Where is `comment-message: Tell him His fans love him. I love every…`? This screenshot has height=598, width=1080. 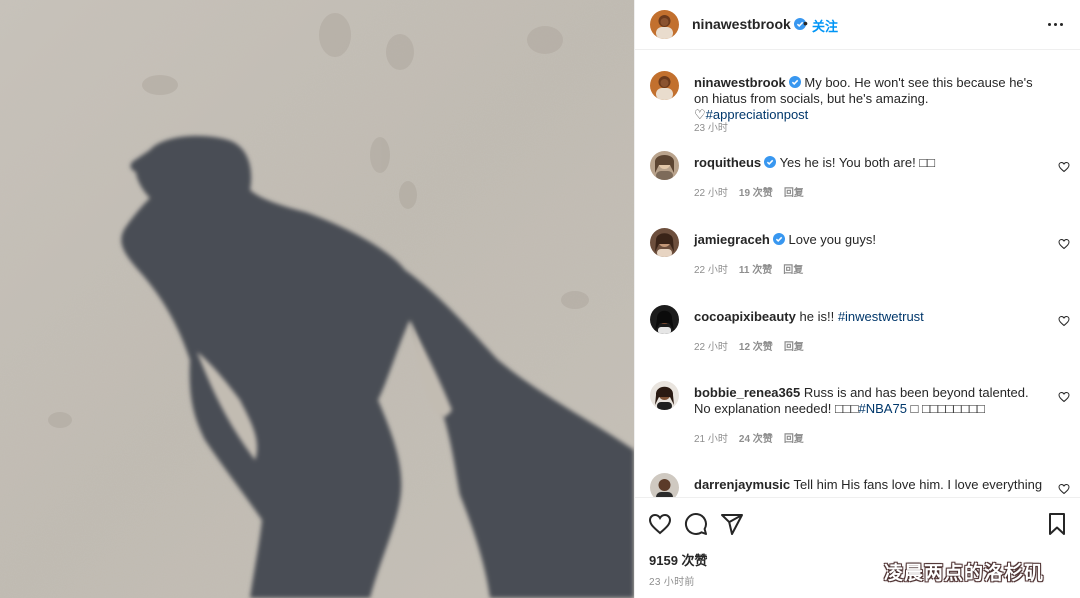 comment-message: Tell him His fans love him. I love every… is located at coordinates (918, 484).